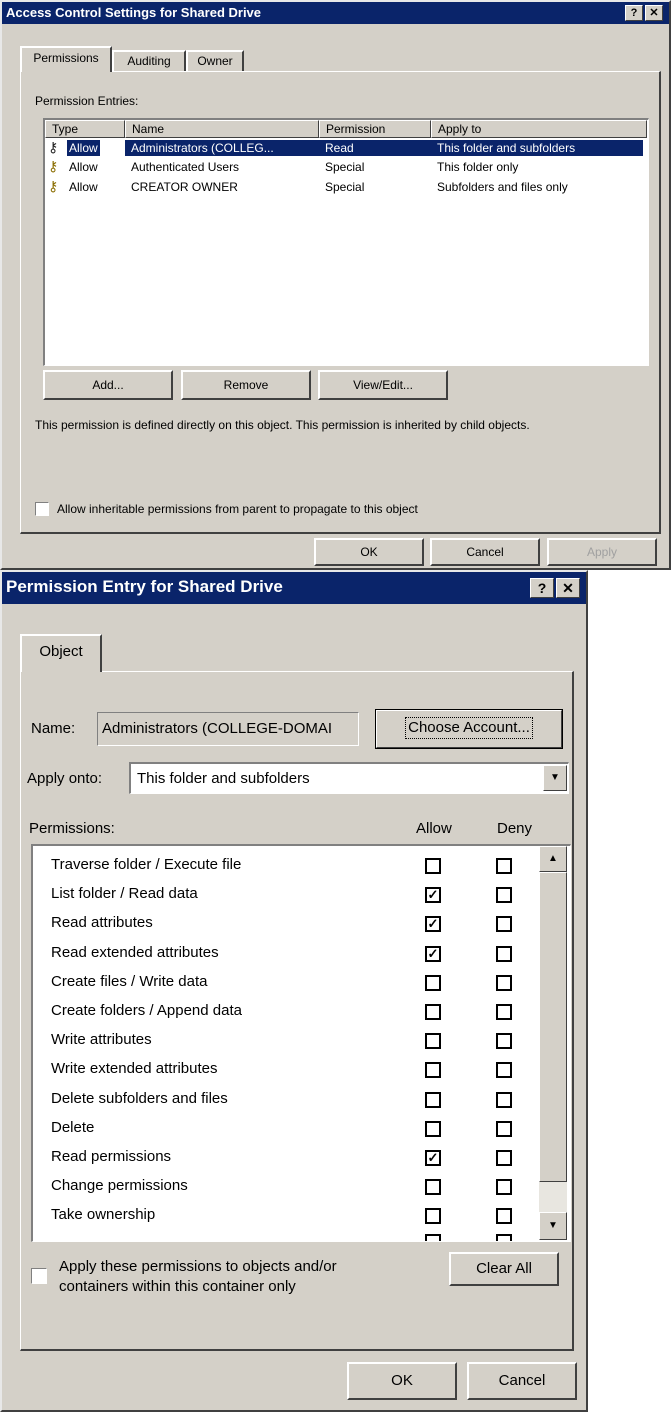 The width and height of the screenshot is (671, 1412). What do you see at coordinates (285, 1187) in the screenshot?
I see `permission-row: Change permissions` at bounding box center [285, 1187].